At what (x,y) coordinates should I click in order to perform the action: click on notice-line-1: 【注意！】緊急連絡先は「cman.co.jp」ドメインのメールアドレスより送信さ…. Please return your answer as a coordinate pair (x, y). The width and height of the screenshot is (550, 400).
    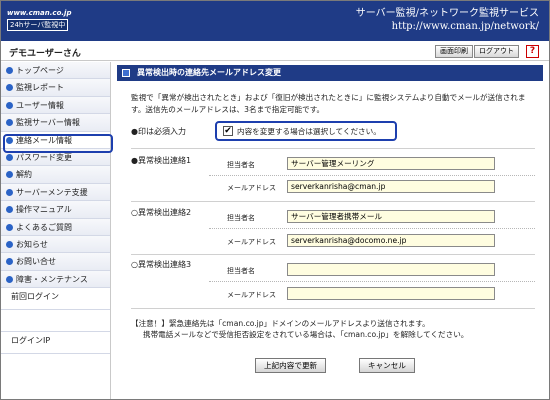
    Looking at the image, I should click on (280, 323).